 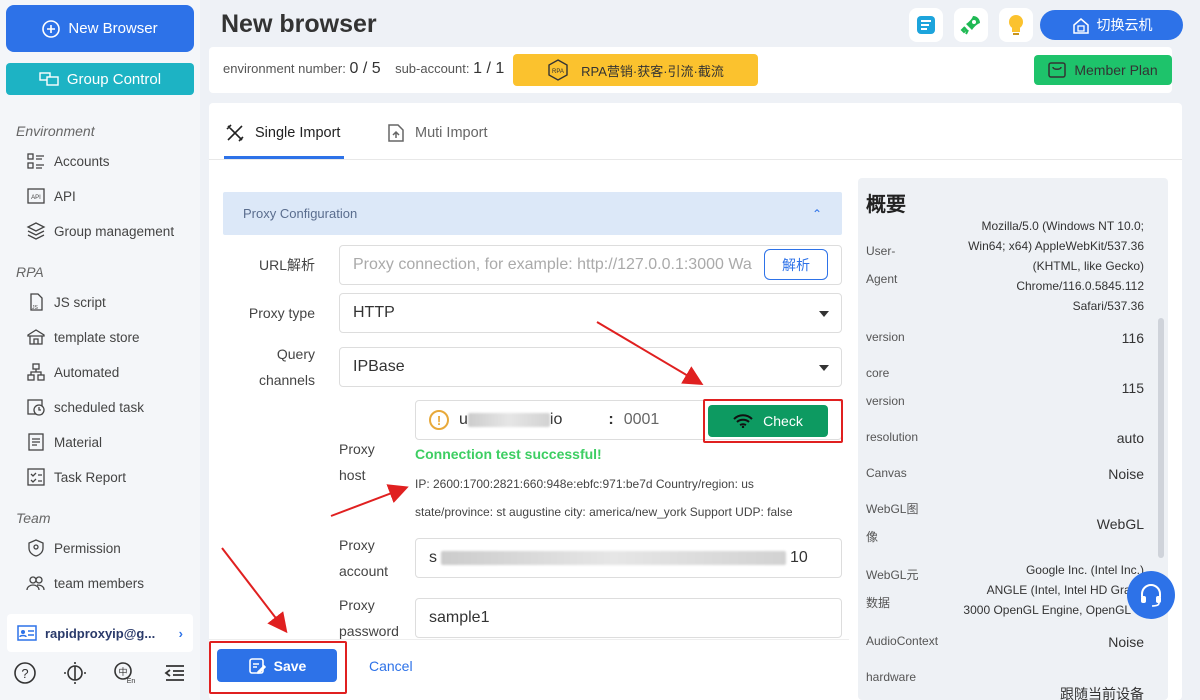 I want to click on hardware-value: 跟随当前设备, so click(x=1102, y=693).